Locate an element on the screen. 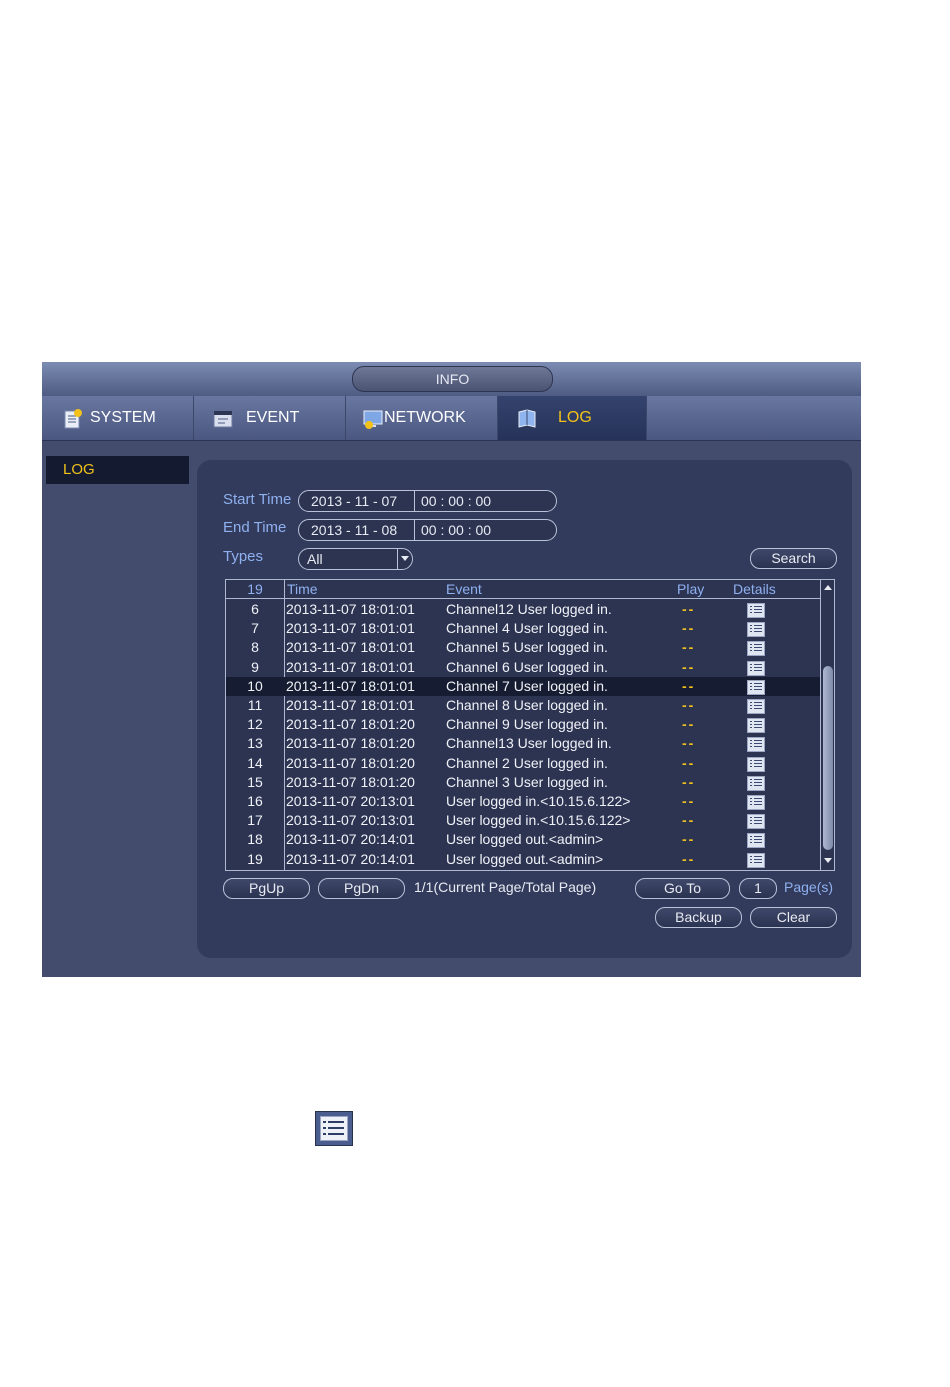 The width and height of the screenshot is (950, 1387). end-time-label: End Time is located at coordinates (255, 527).